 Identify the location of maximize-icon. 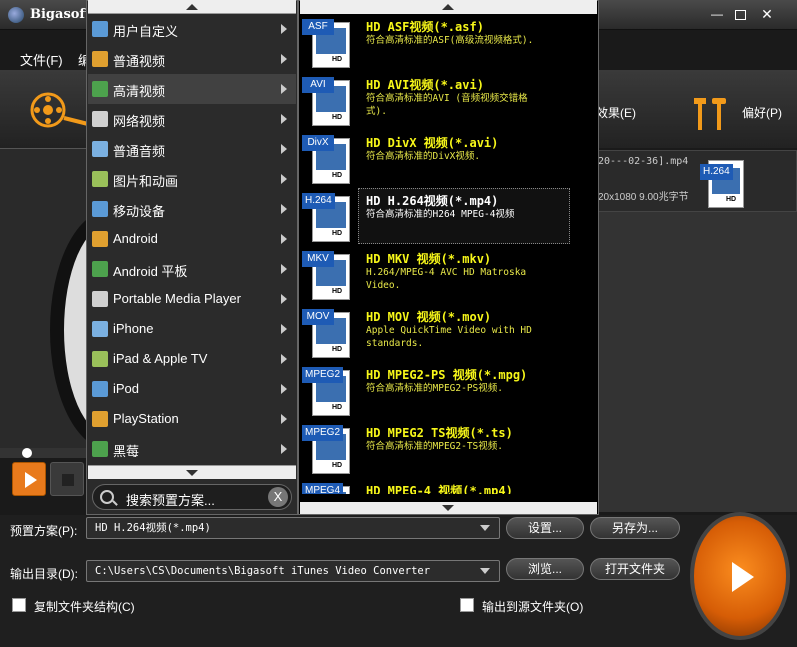
(740, 15).